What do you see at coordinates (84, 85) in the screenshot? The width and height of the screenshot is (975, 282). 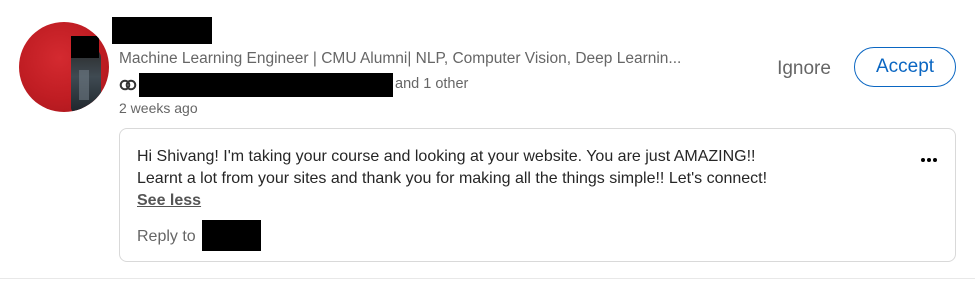 I see `avatar-figure-shade` at bounding box center [84, 85].